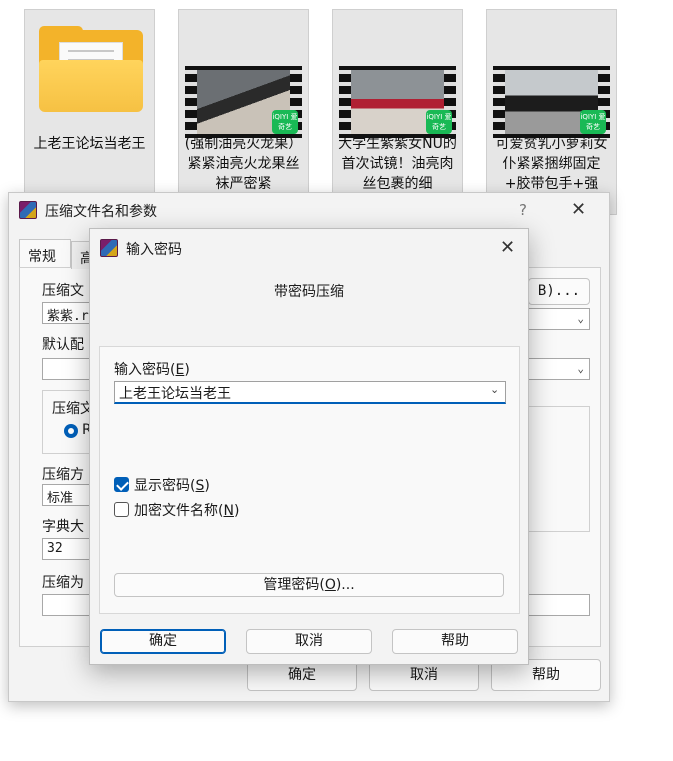 Image resolution: width=673 pixels, height=761 pixels. What do you see at coordinates (152, 370) in the screenshot?
I see `enter-password-label: 输入密码(E)` at bounding box center [152, 370].